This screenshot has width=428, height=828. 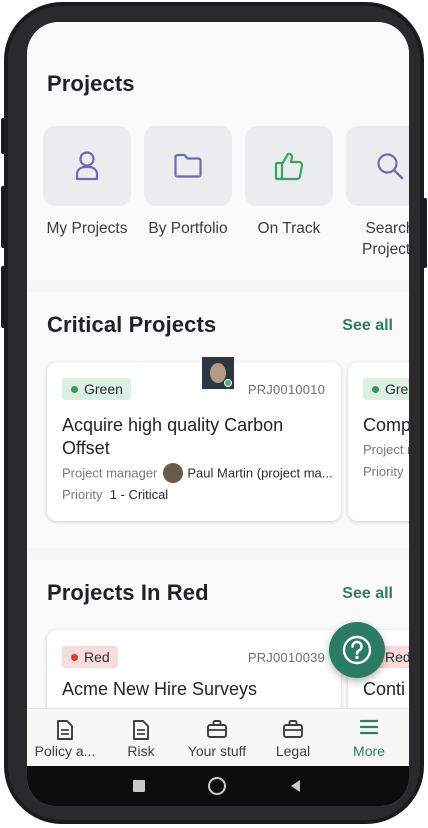 I want to click on help-icon, so click(x=357, y=650).